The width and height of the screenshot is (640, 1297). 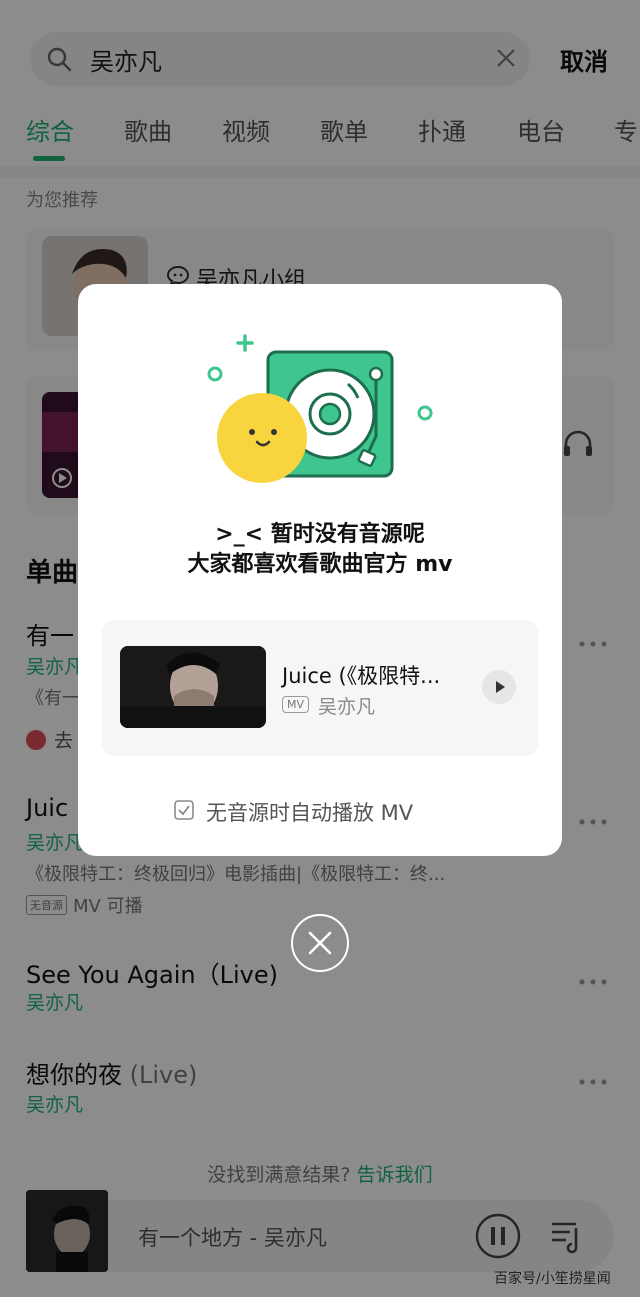 I want to click on mv-badge: MV, so click(x=296, y=704).